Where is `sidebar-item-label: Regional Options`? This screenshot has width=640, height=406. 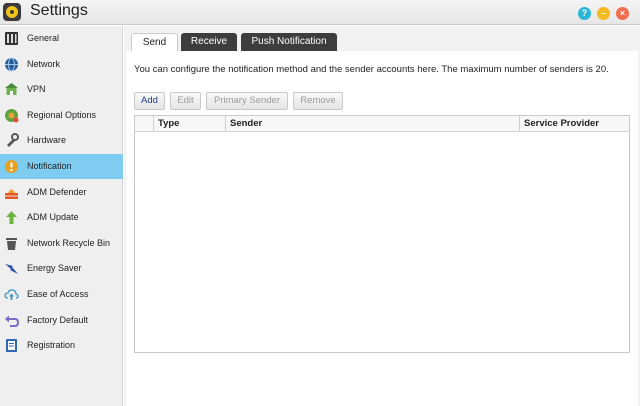
sidebar-item-label: Regional Options is located at coordinates (62, 114).